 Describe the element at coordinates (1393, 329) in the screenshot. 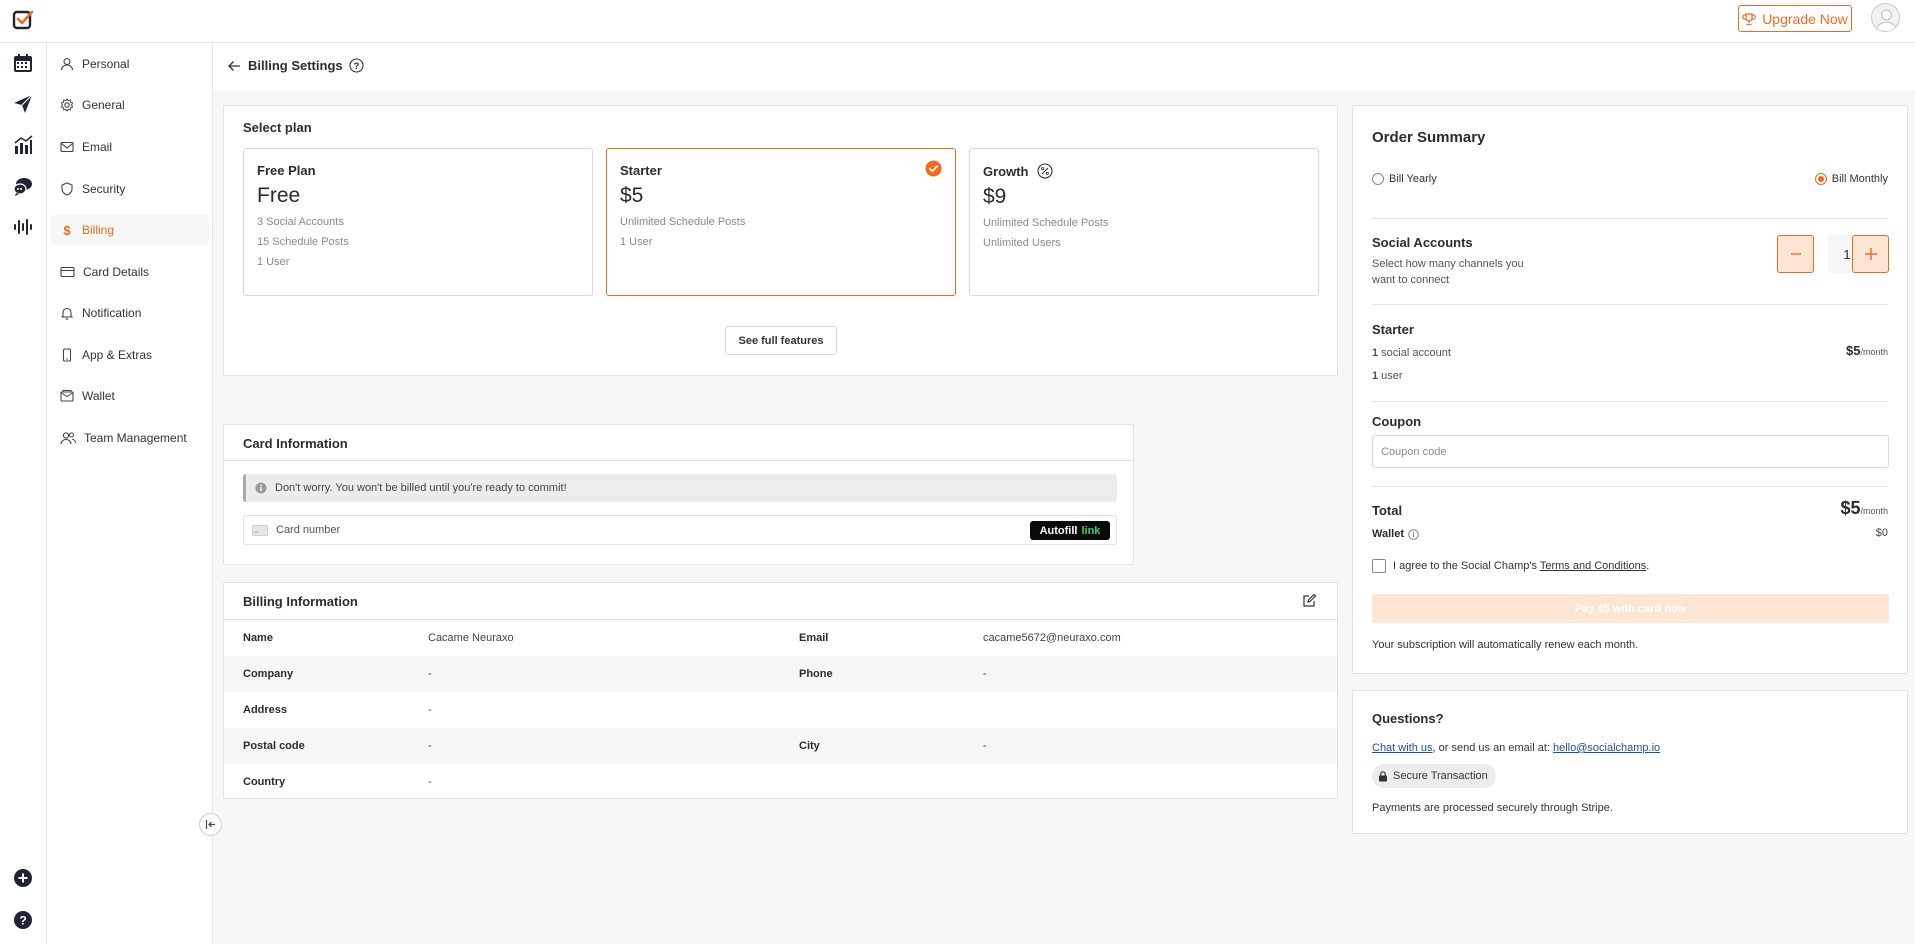

I see `selected-plan-name: Starter` at that location.